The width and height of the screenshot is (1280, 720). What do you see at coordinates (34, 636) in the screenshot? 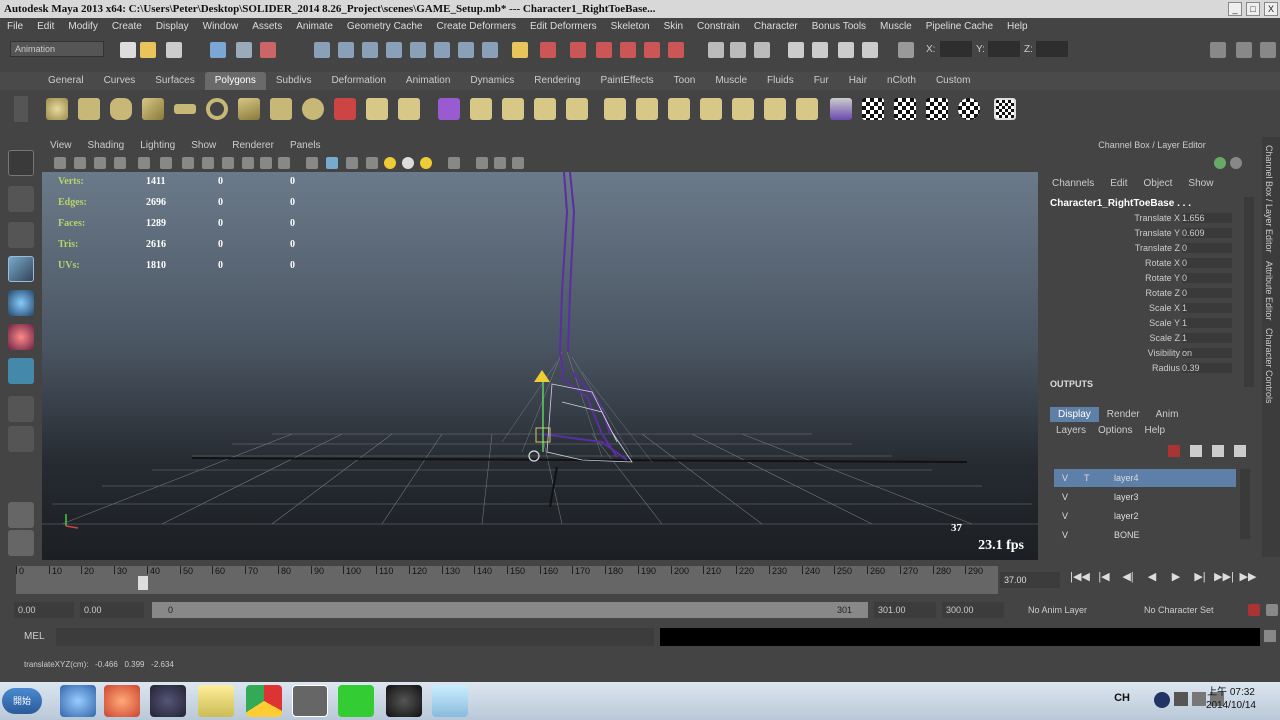
I see `mel-label: MEL` at bounding box center [34, 636].